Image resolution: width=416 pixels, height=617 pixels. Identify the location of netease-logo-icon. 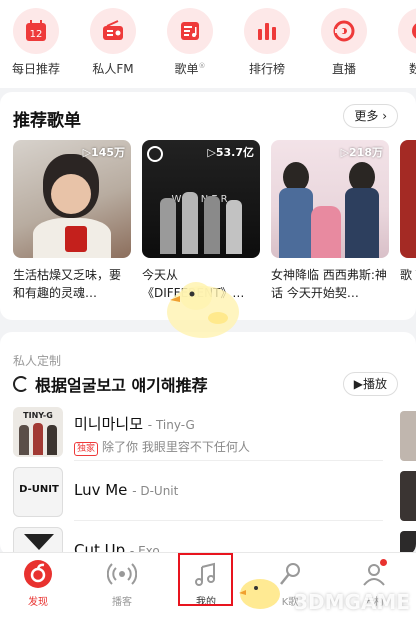
(155, 154).